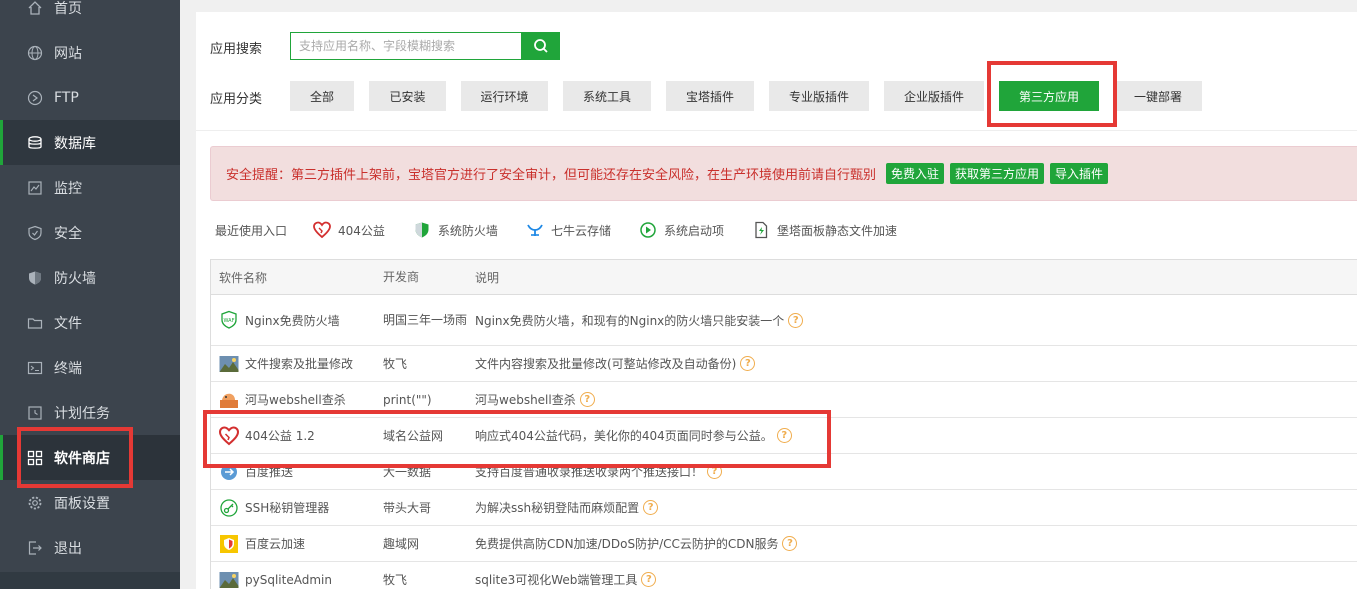  What do you see at coordinates (401, 277) in the screenshot?
I see `header-vendor: 开发商` at bounding box center [401, 277].